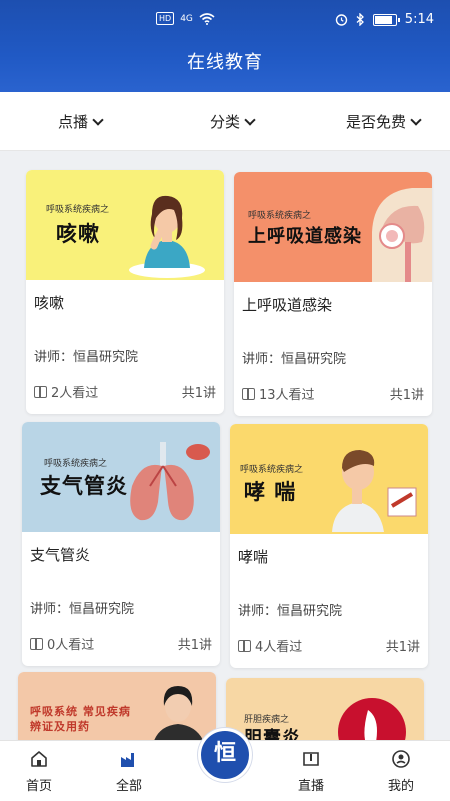 The height and width of the screenshot is (801, 450). Describe the element at coordinates (372, 719) in the screenshot. I see `gallbladder-illustration` at that location.